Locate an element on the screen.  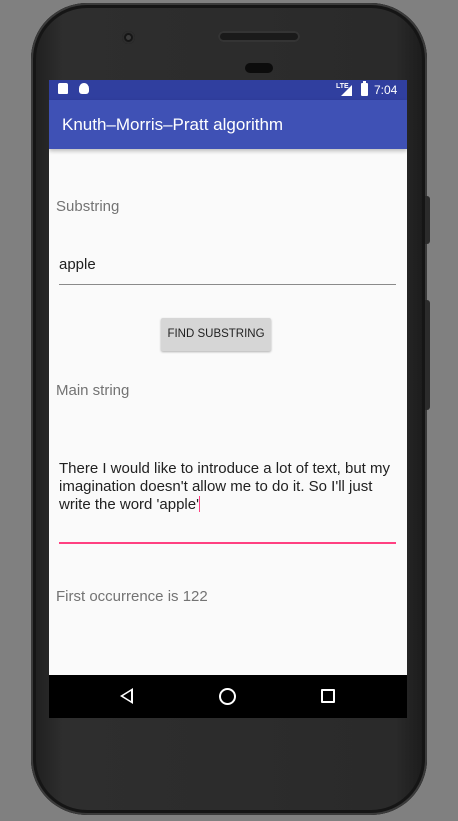
home-icon is located at coordinates (227, 696).